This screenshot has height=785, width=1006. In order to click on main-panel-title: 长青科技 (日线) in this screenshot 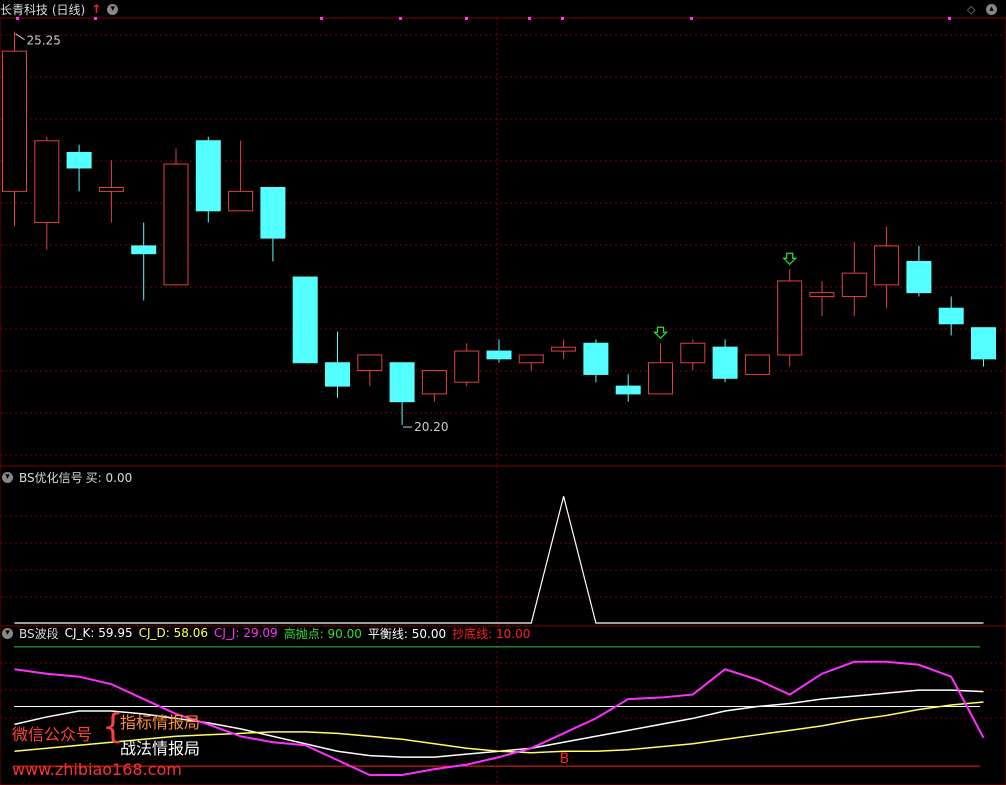, I will do `click(43, 9)`.